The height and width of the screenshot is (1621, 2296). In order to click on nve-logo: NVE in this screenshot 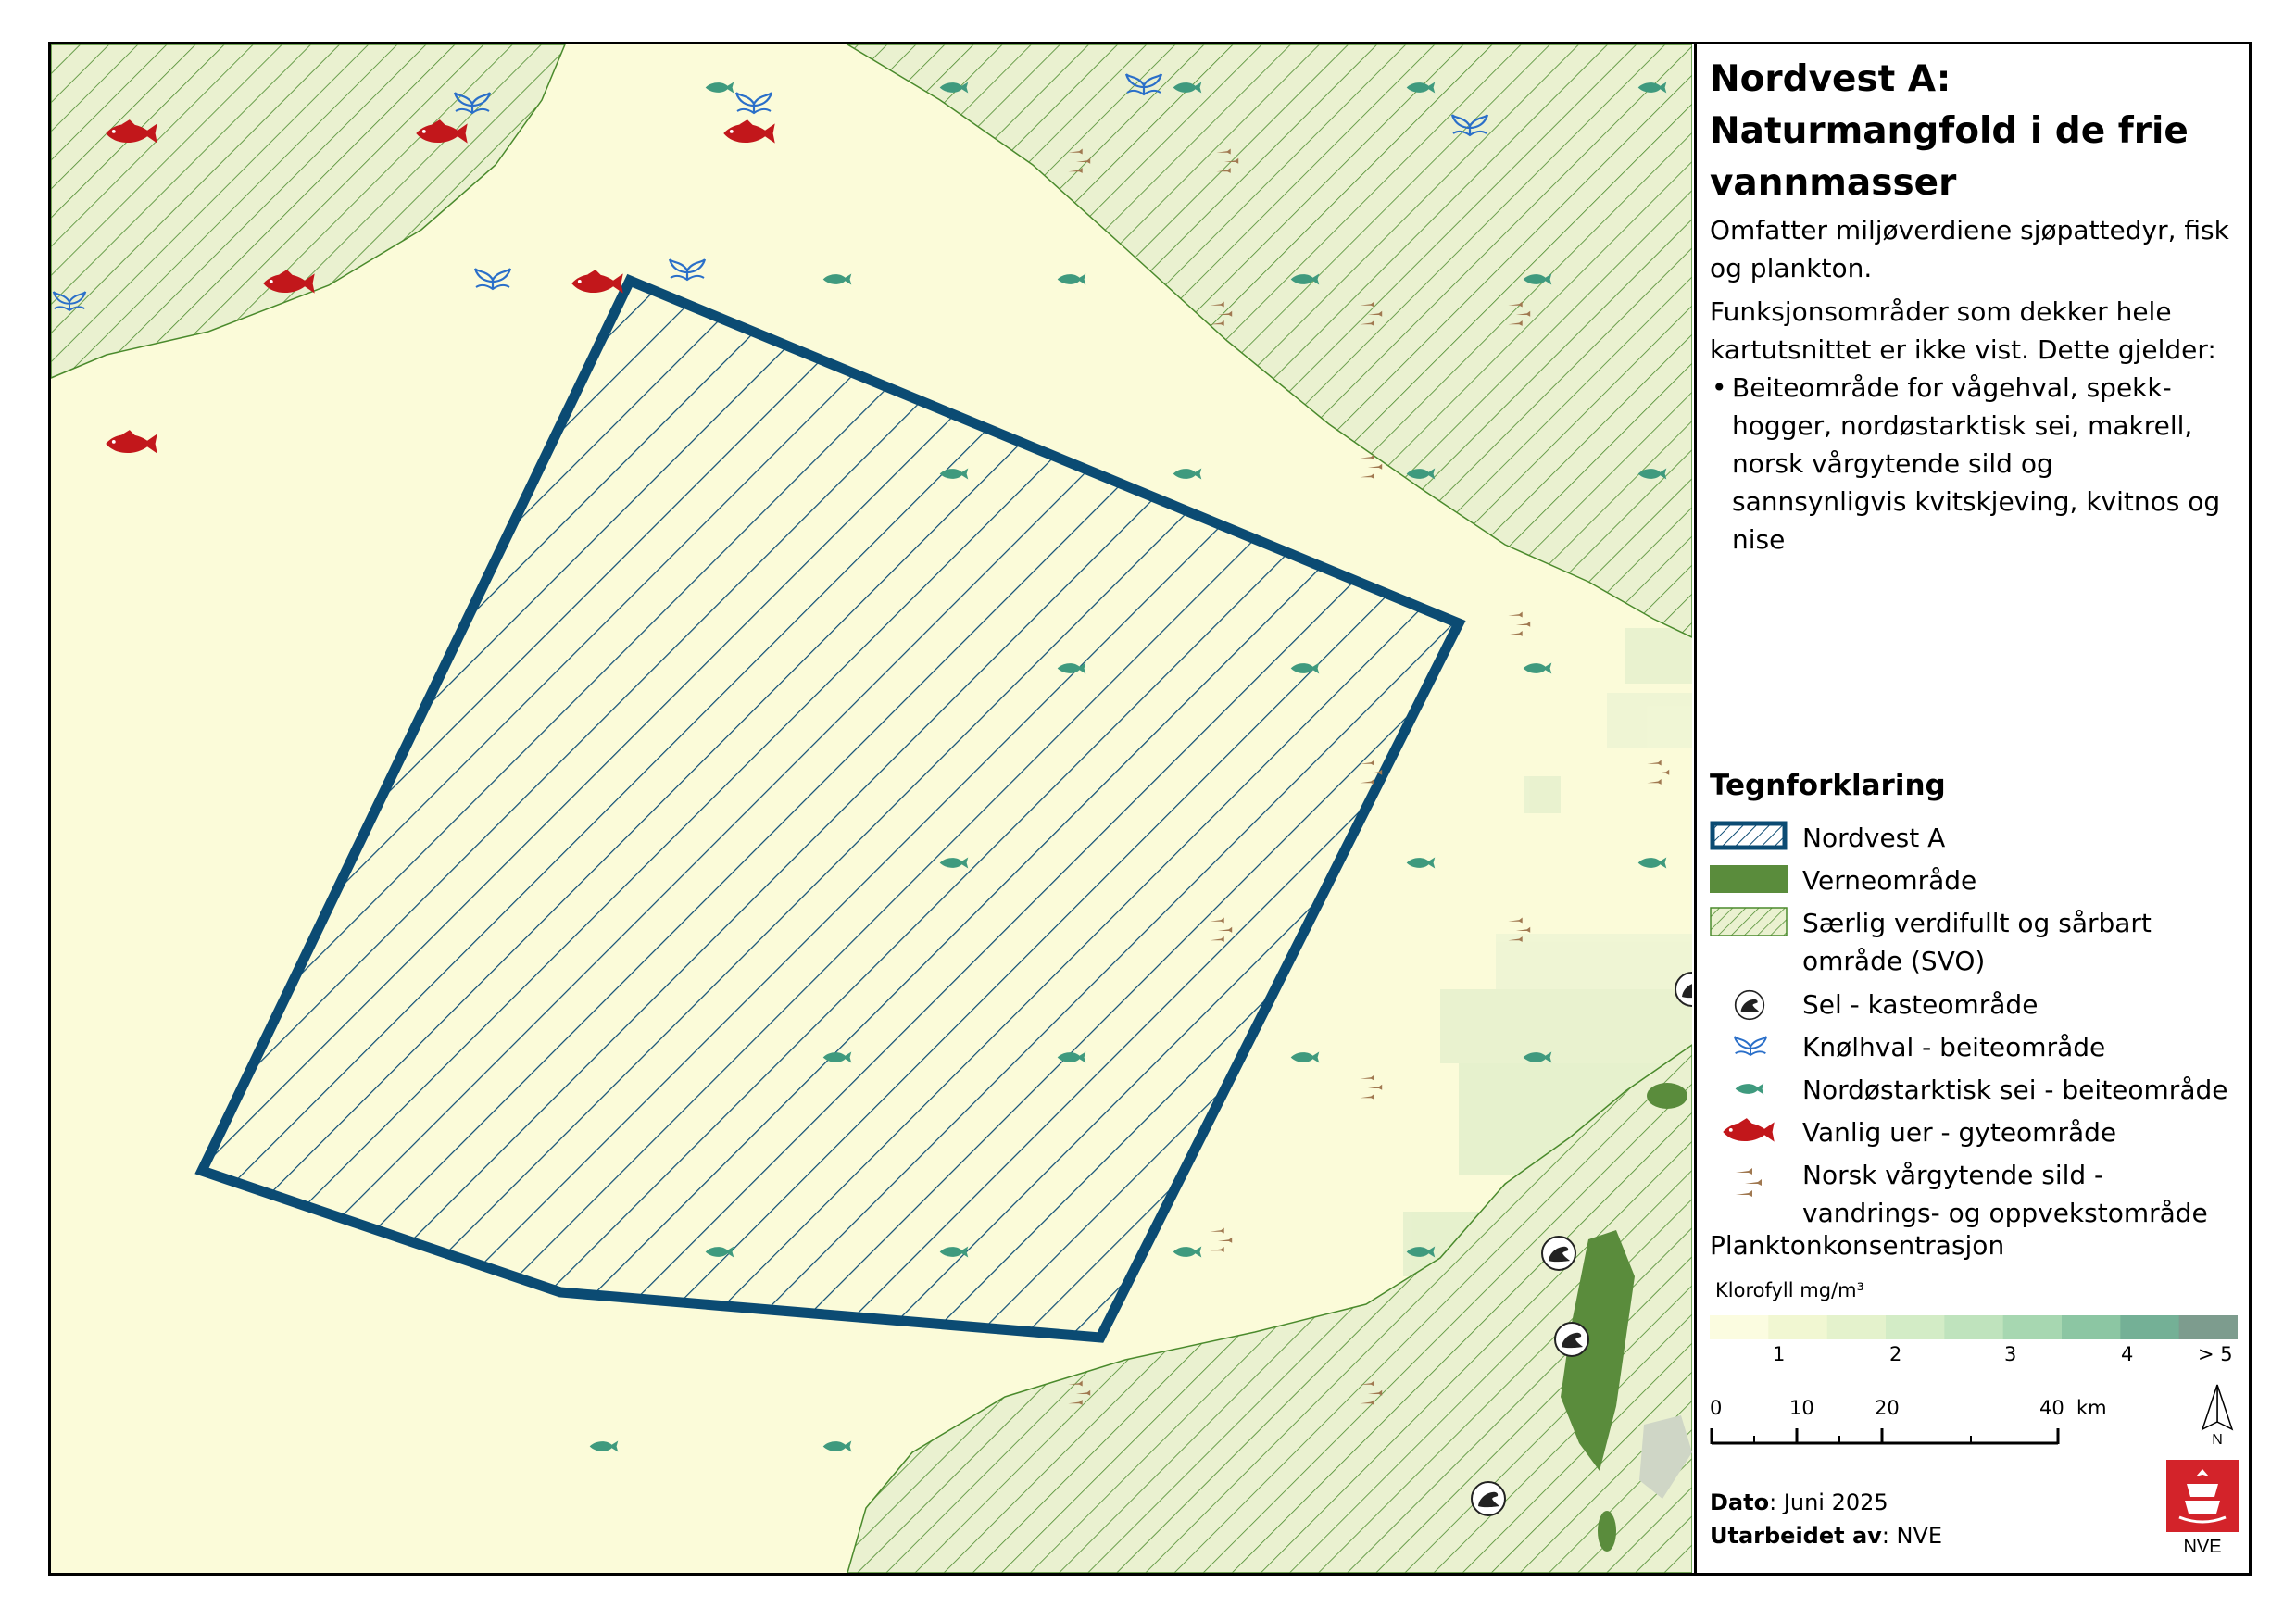, I will do `click(2202, 1508)`.